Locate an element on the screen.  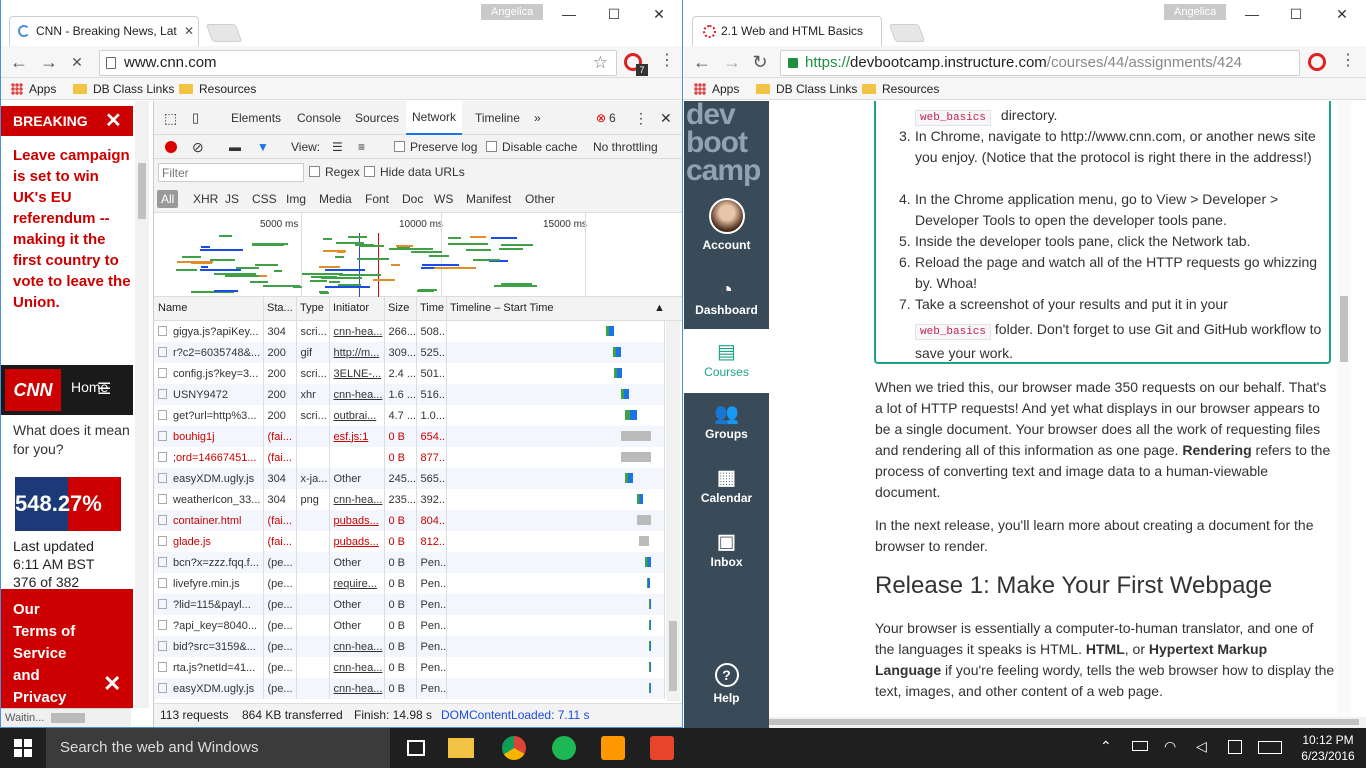
column-header: Timeline – Start Time is located at coordinates (502, 308).